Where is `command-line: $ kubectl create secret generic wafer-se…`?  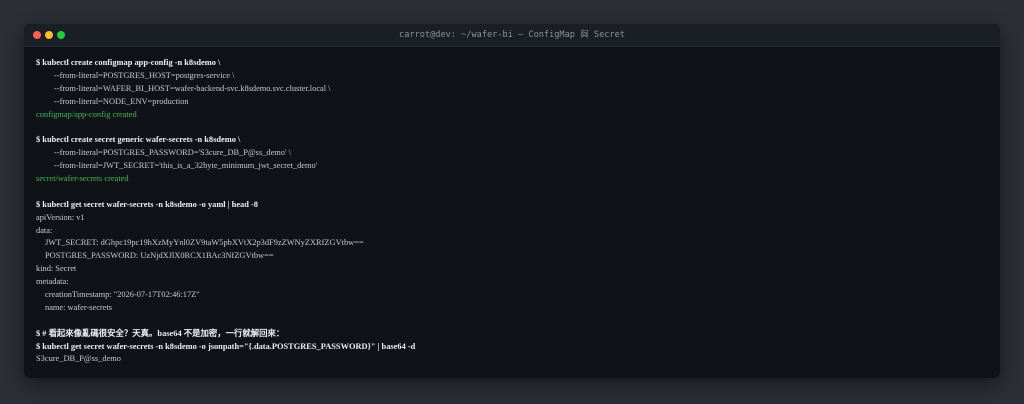 command-line: $ kubectl create secret generic wafer-se… is located at coordinates (138, 140).